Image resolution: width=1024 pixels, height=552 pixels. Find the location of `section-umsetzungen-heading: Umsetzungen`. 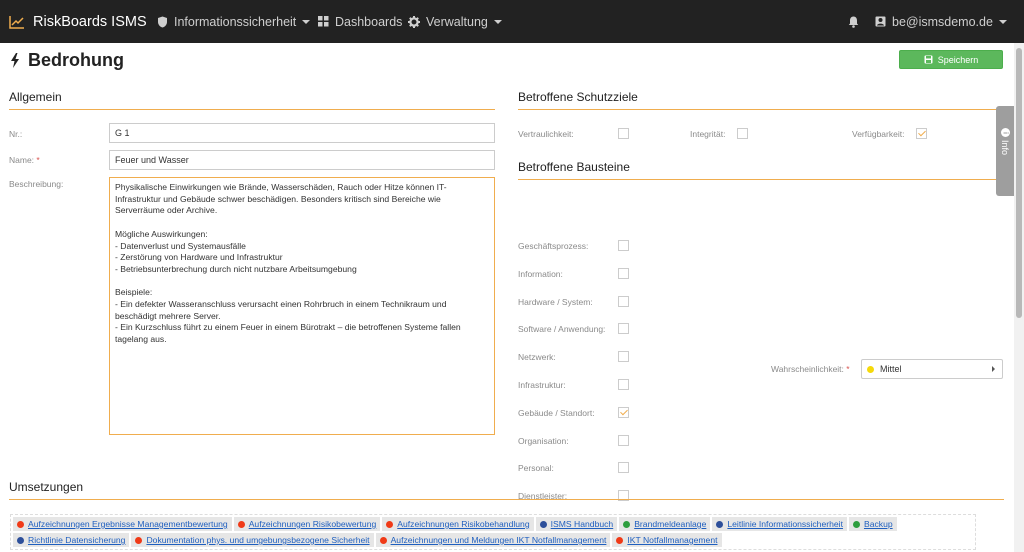

section-umsetzungen-heading: Umsetzungen is located at coordinates (506, 490).